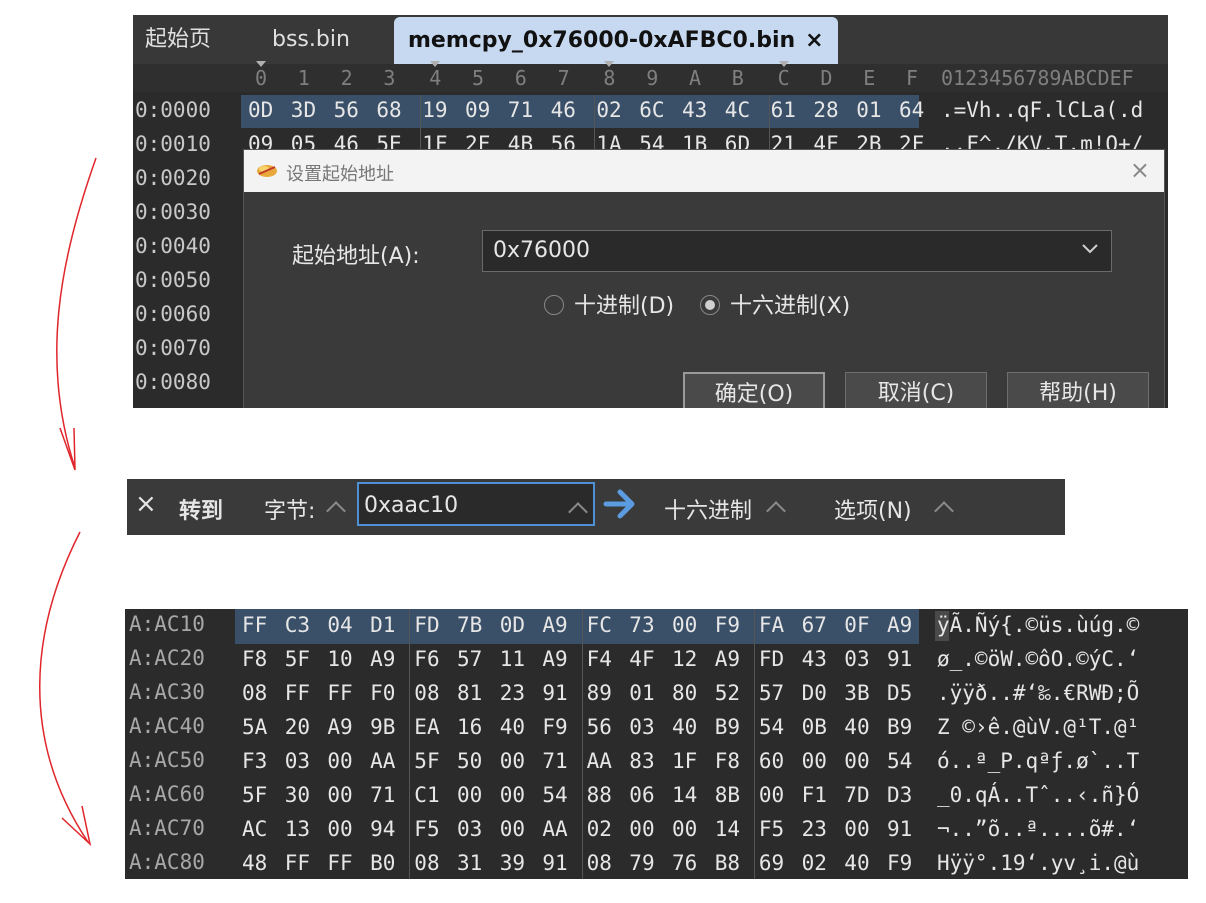 The width and height of the screenshot is (1206, 903). I want to click on hex-byte: F1, so click(814, 795).